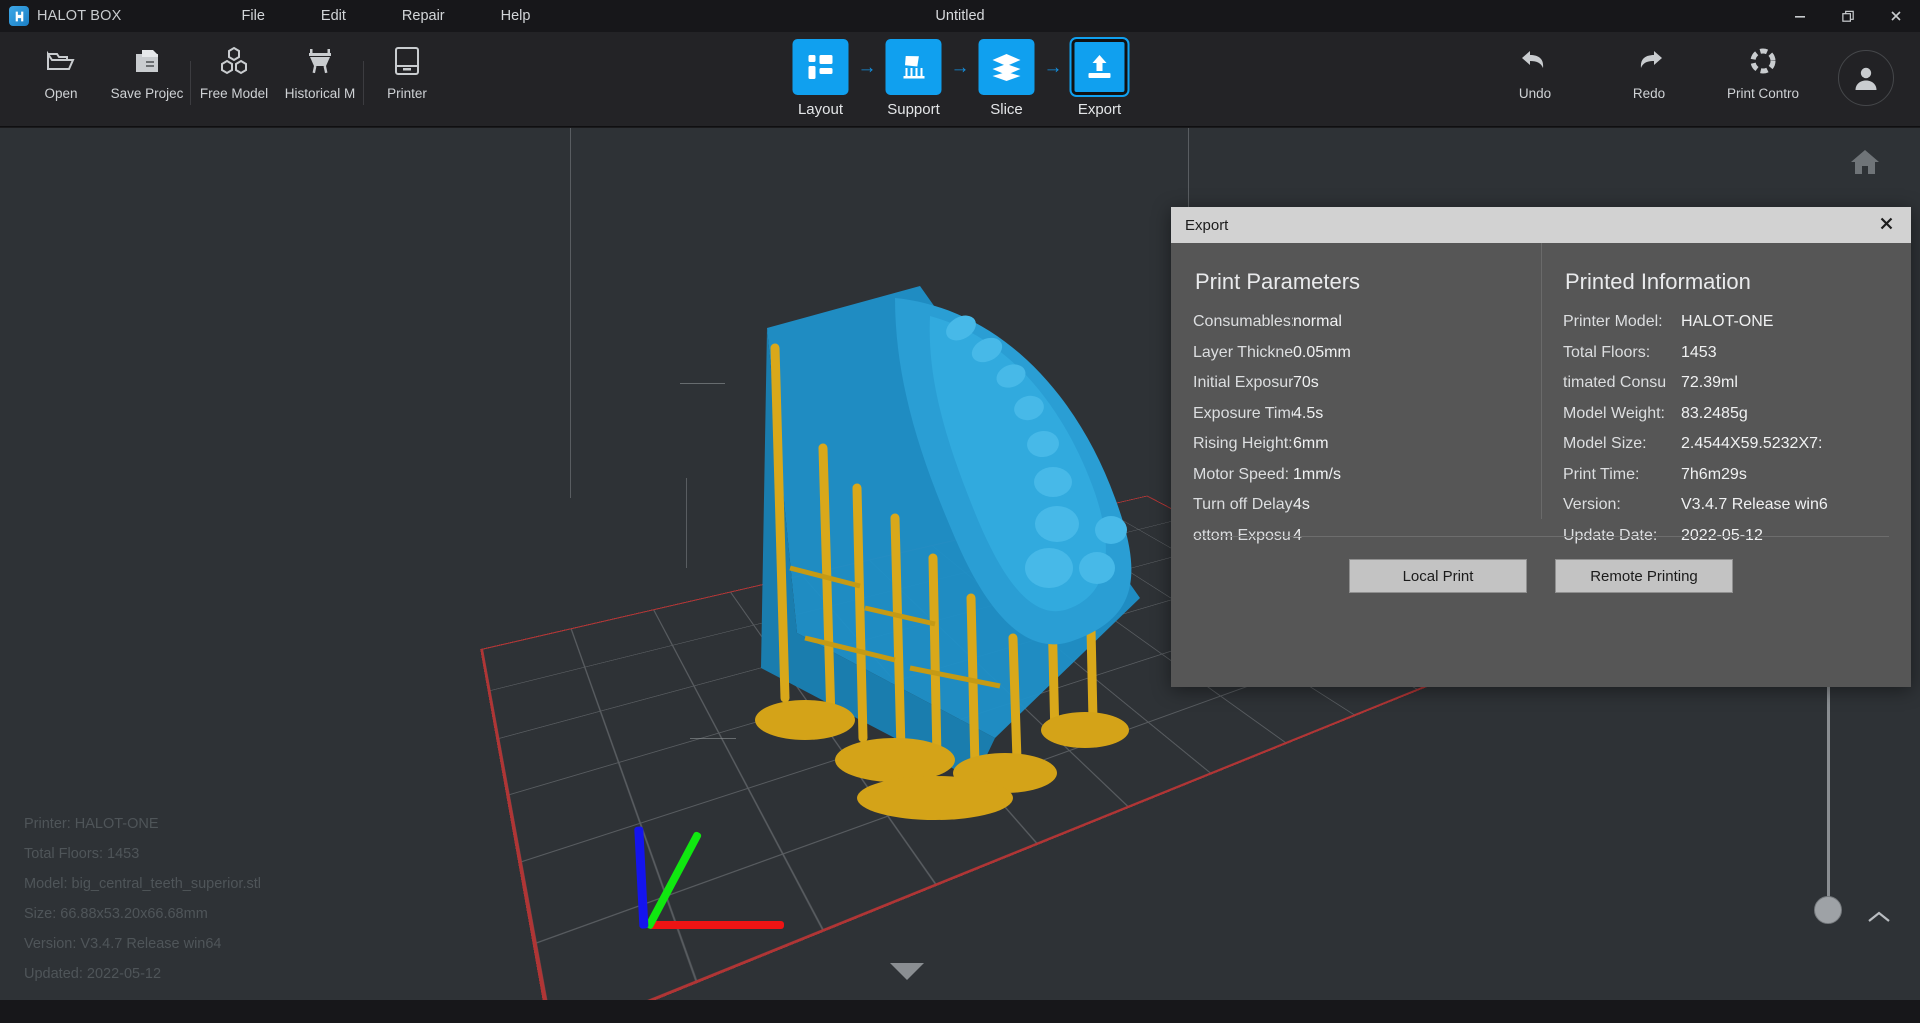  Describe the element at coordinates (1535, 79) in the screenshot. I see `tool-undo: Undo` at that location.